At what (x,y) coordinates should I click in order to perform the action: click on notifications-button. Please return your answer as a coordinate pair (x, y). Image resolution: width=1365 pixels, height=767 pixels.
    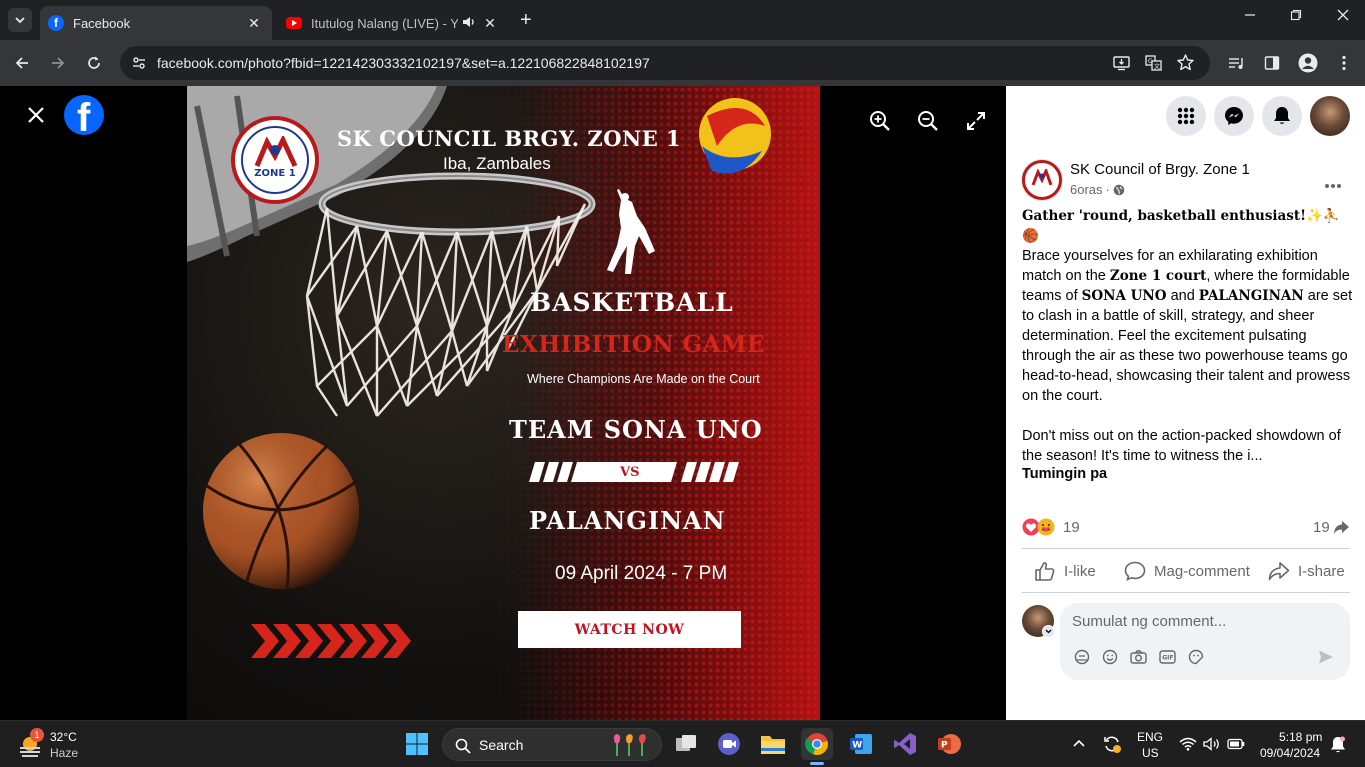
    Looking at the image, I should click on (1282, 116).